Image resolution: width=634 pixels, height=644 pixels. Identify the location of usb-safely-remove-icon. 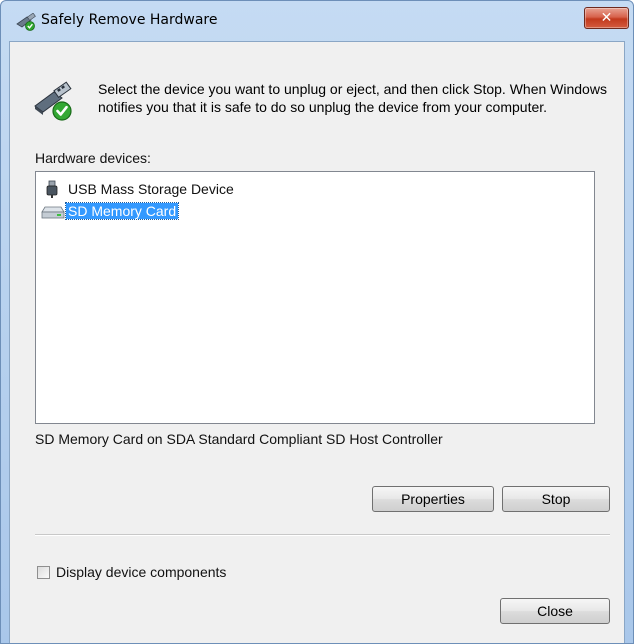
(54, 102).